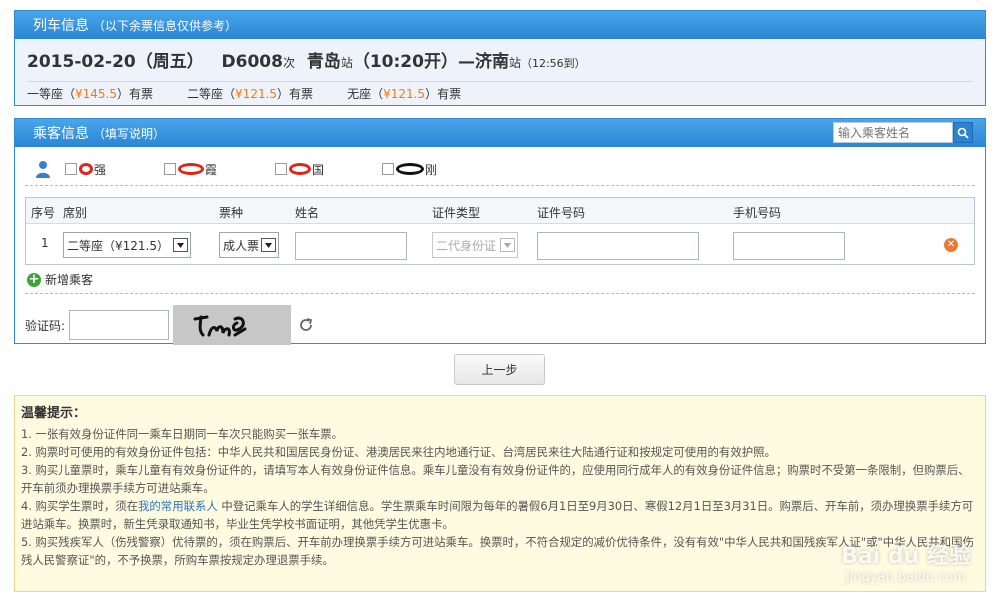 The image size is (1000, 604). I want to click on id-number-input, so click(618, 246).